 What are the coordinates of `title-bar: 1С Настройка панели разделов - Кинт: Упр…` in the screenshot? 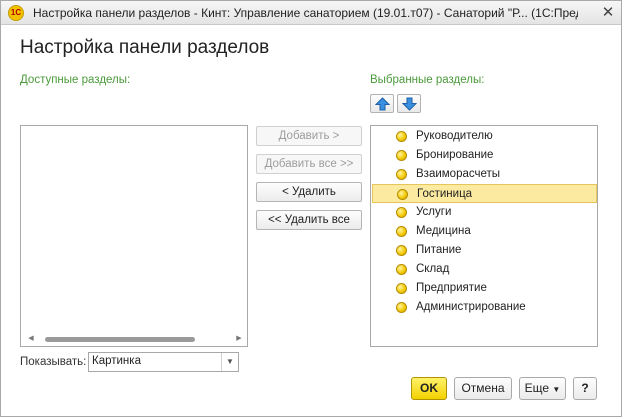 It's located at (311, 13).